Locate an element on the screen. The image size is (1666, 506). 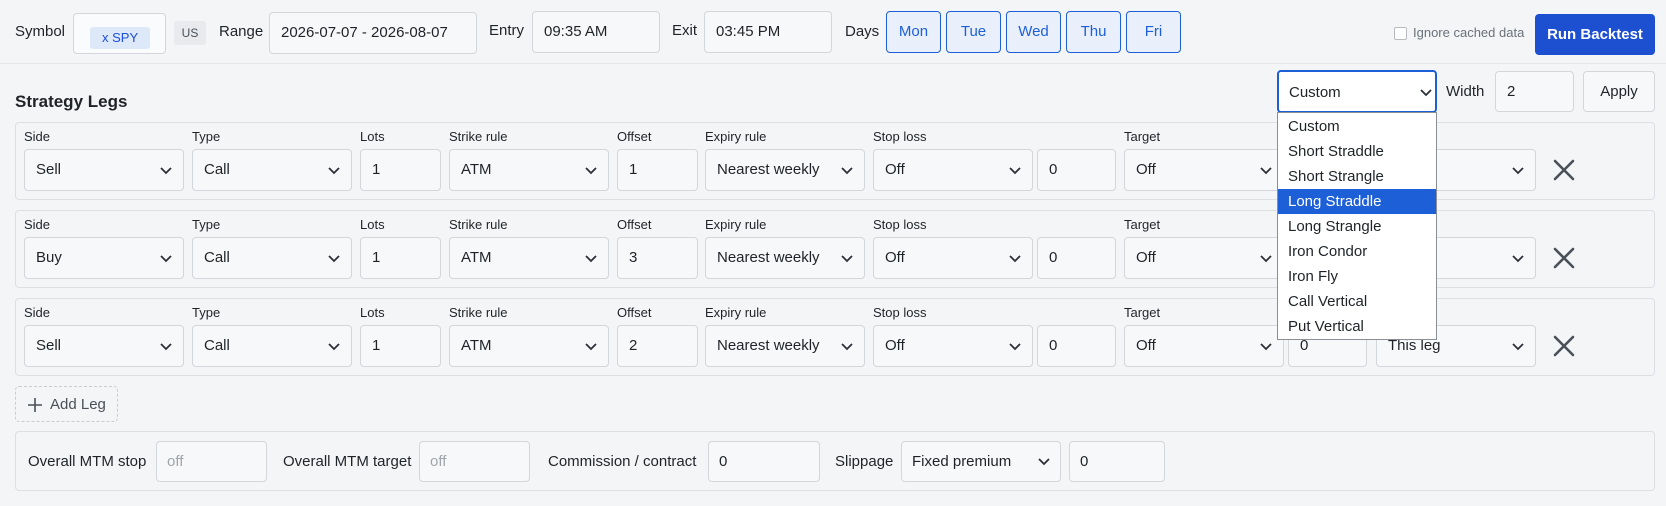
apply-preset-button: Apply is located at coordinates (1619, 91).